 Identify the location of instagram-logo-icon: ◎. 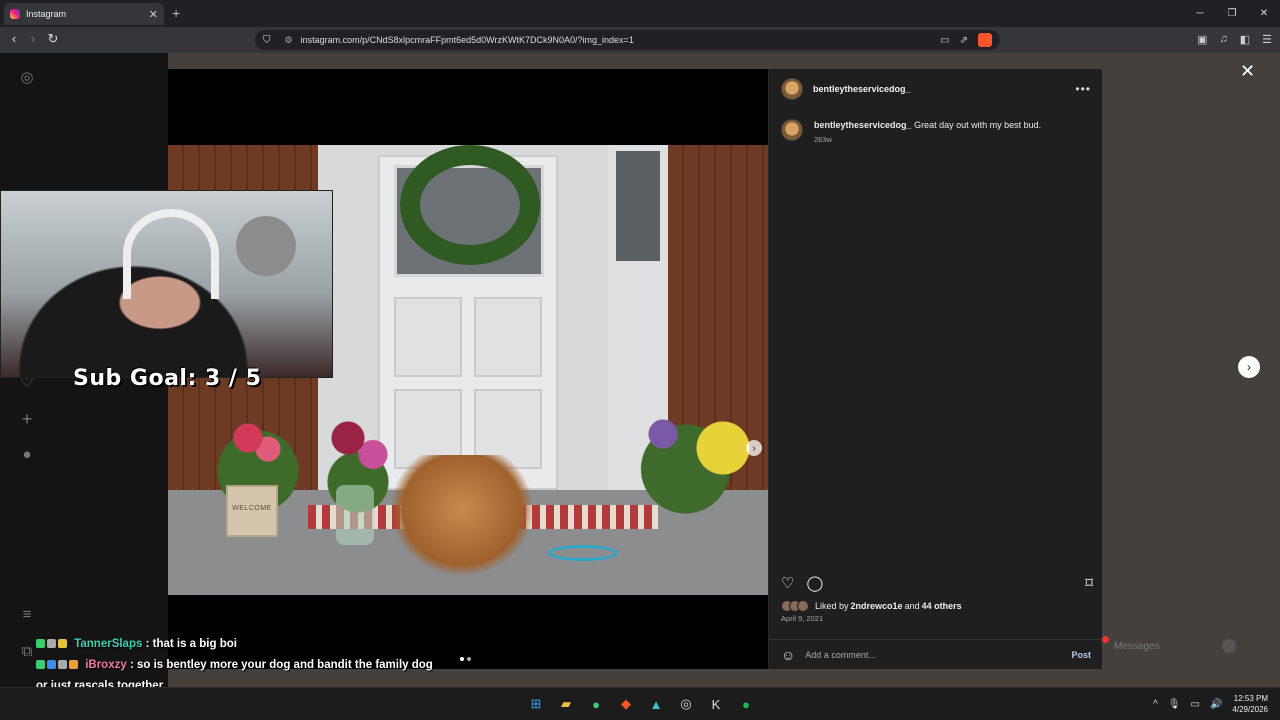
(27, 77).